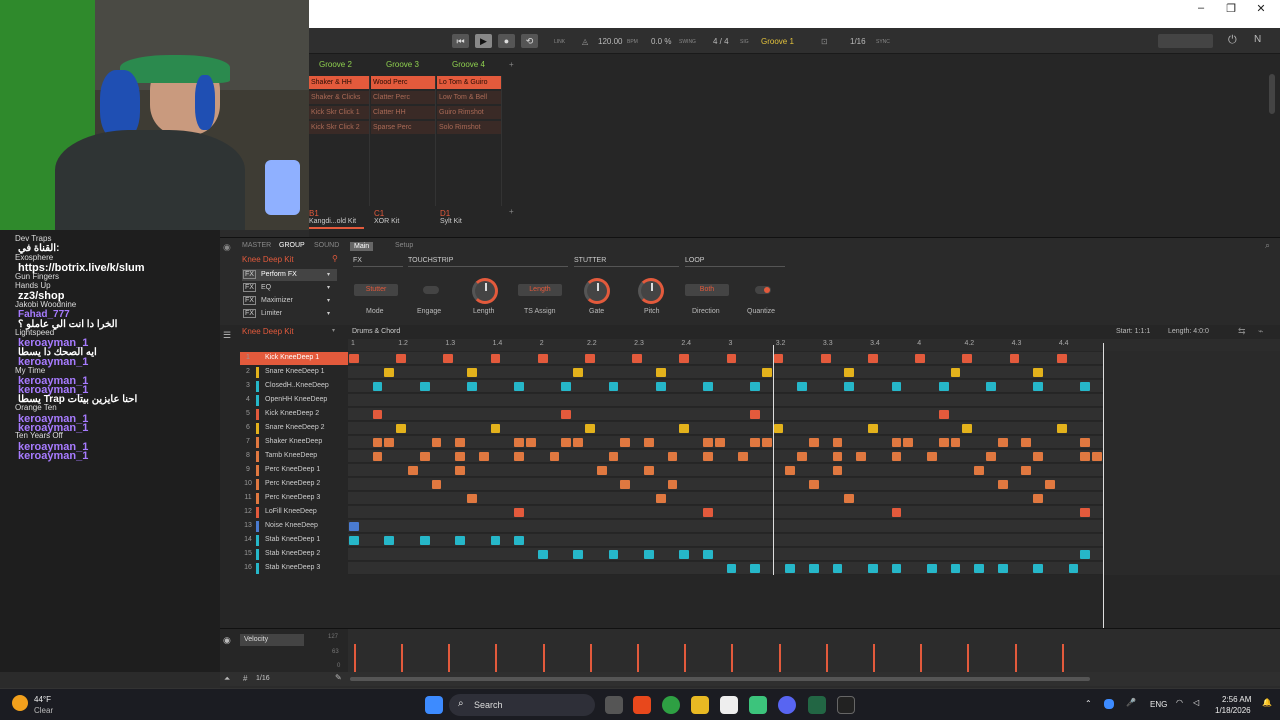  I want to click on start-button-icon, so click(434, 705).